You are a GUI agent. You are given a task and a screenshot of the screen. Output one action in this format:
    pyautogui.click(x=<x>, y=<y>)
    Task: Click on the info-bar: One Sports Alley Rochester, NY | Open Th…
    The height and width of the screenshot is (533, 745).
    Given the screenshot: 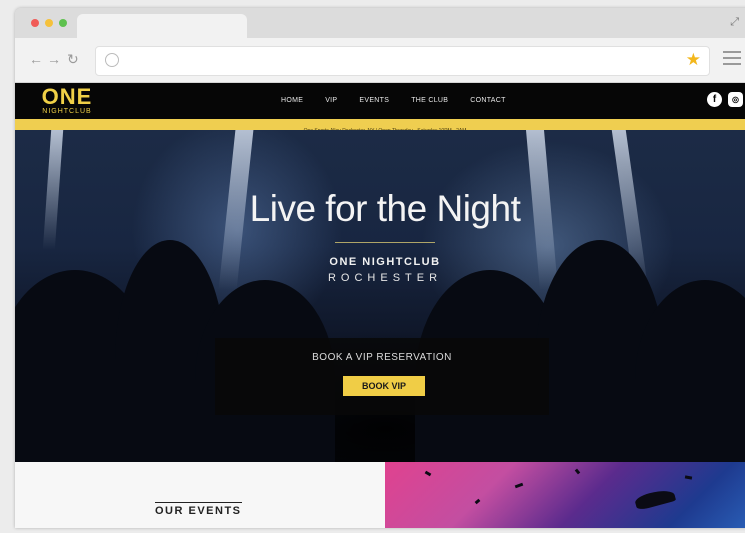 What is the action you would take?
    pyautogui.click(x=380, y=126)
    